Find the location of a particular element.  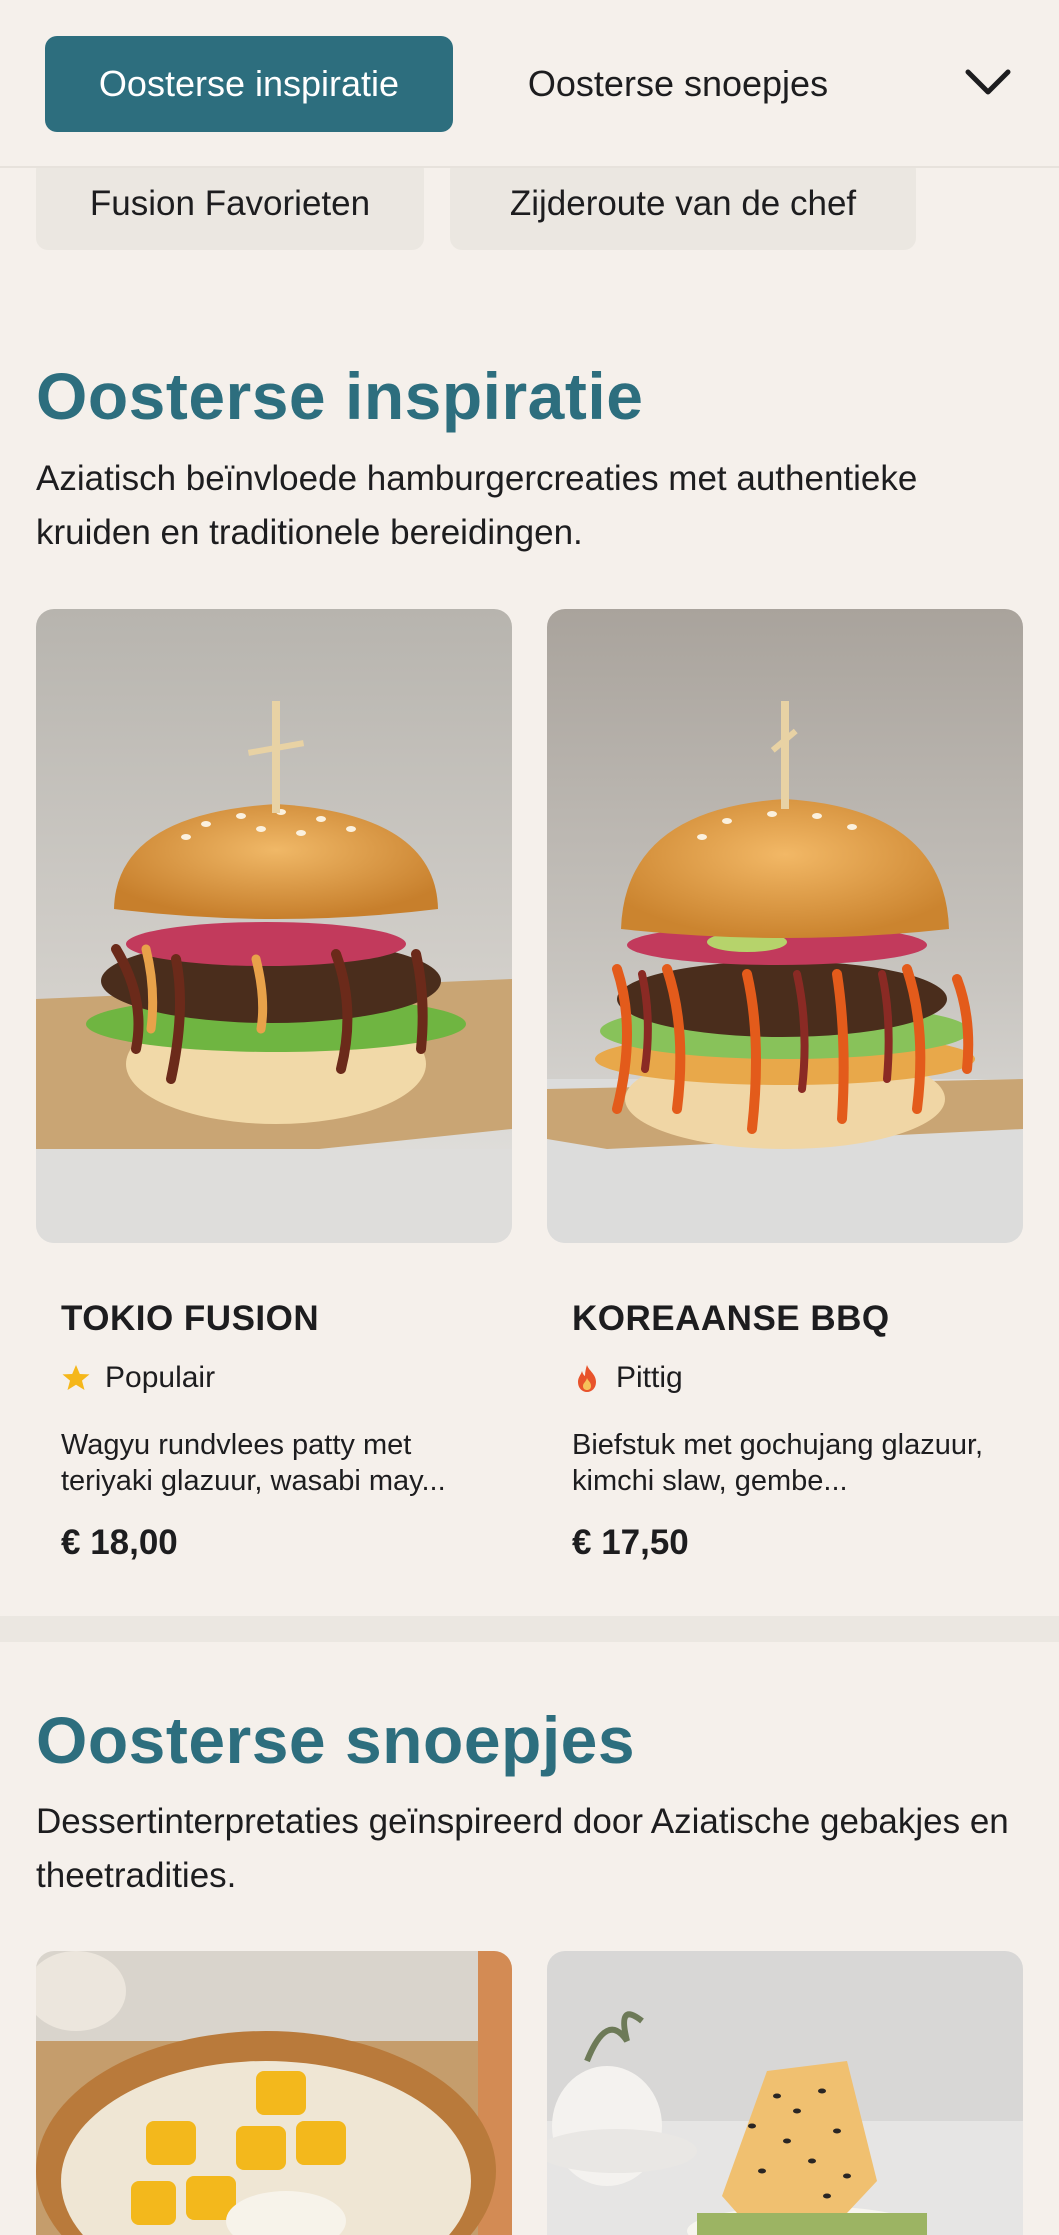

flame-icon is located at coordinates (587, 1378).